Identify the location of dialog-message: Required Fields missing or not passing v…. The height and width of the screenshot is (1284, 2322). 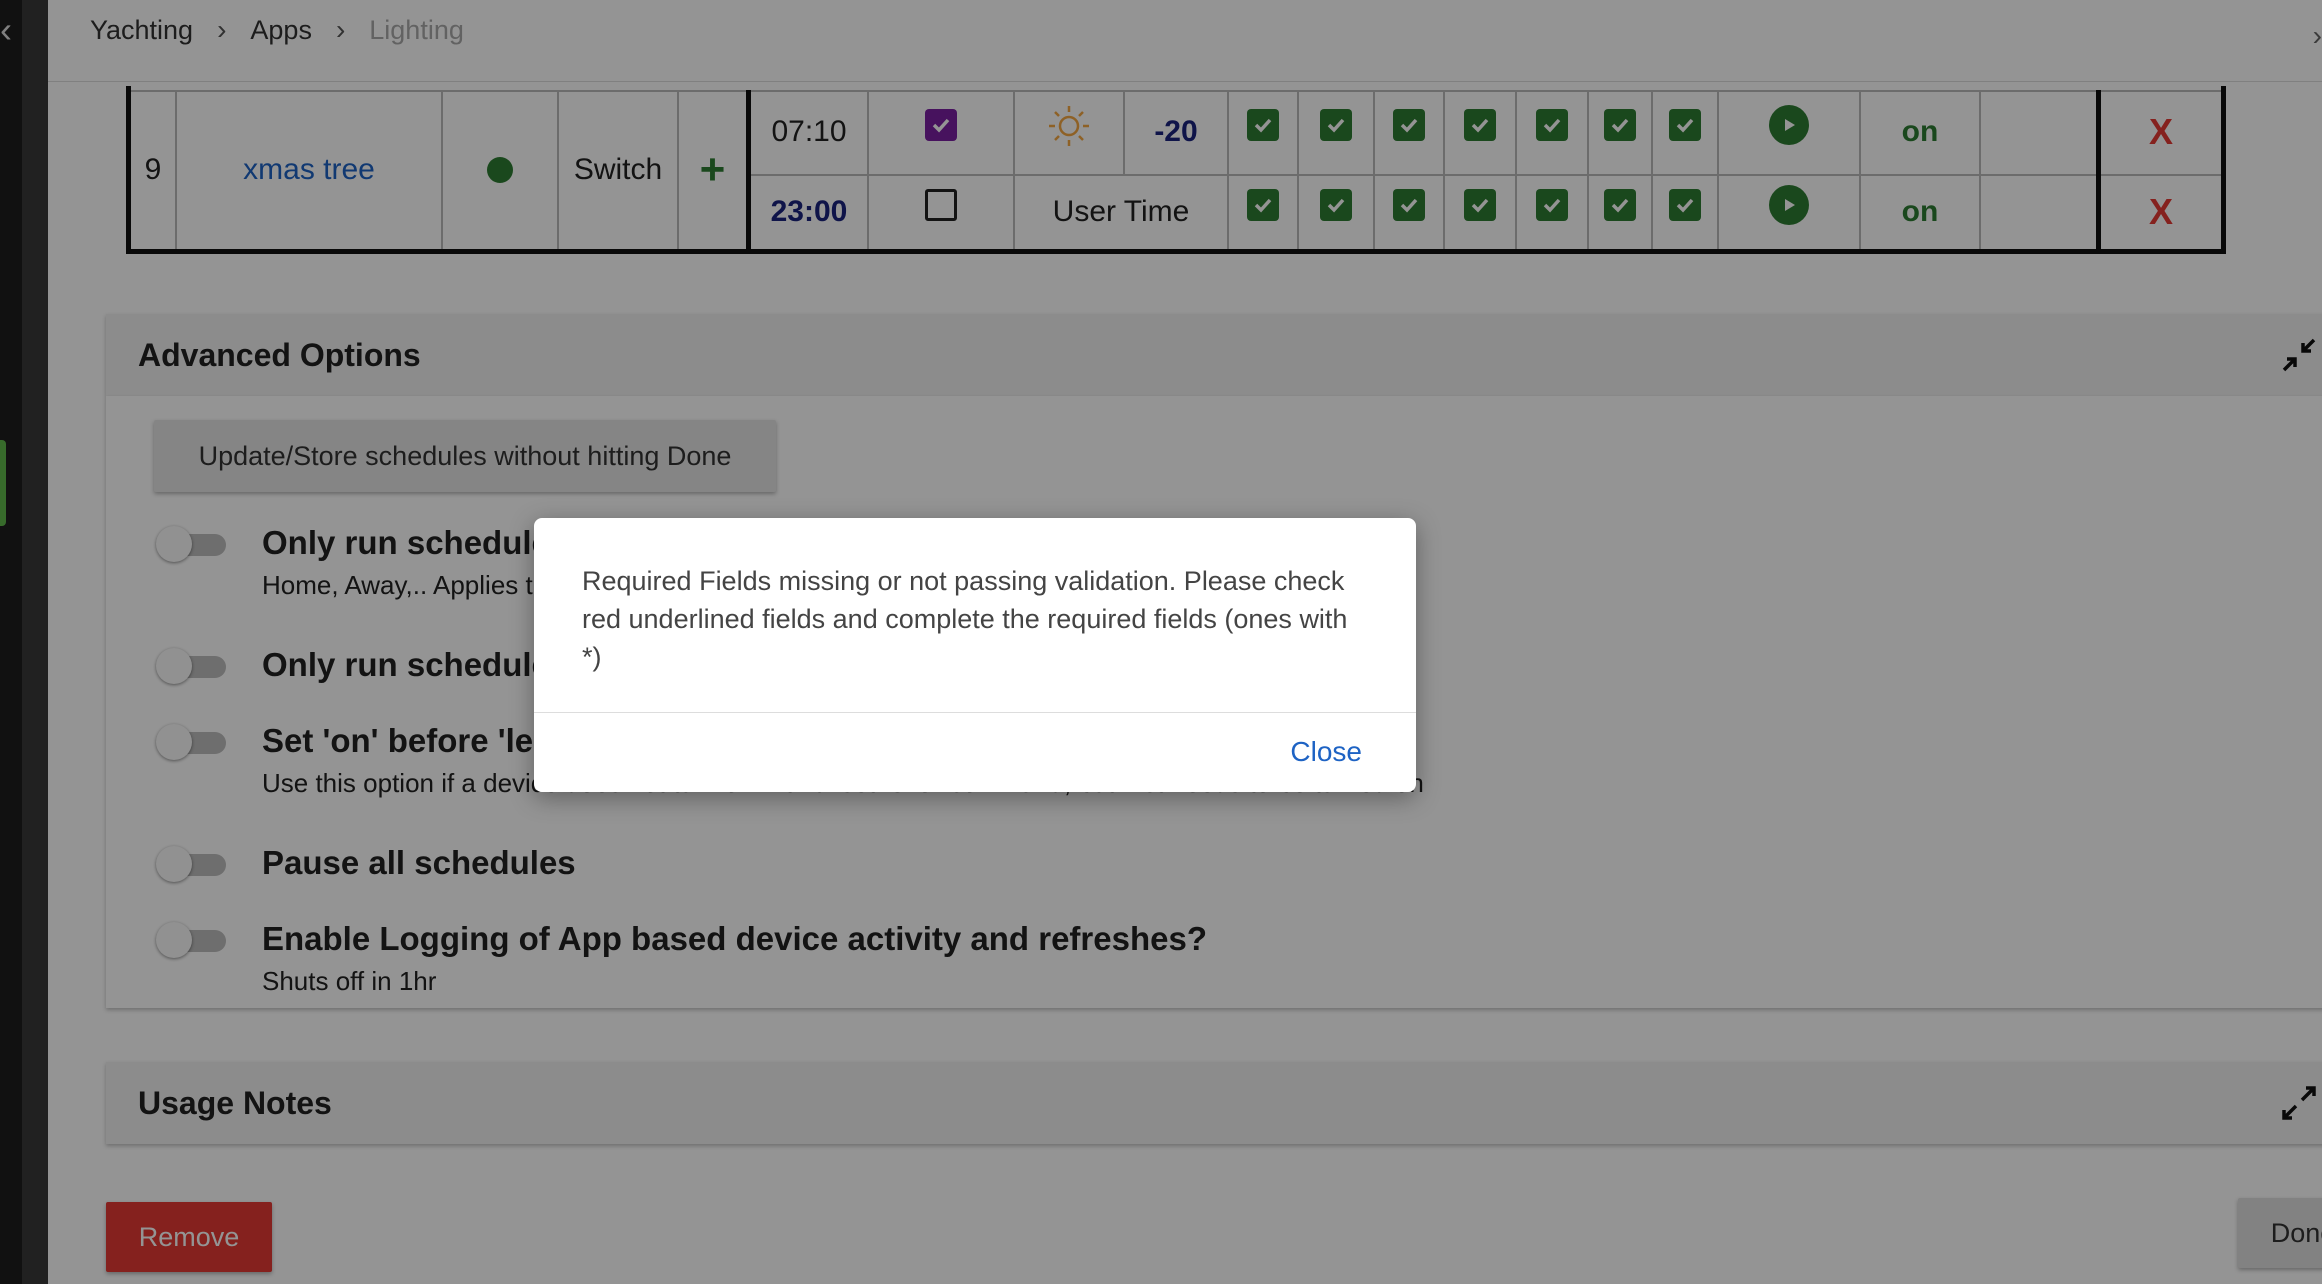
(965, 619).